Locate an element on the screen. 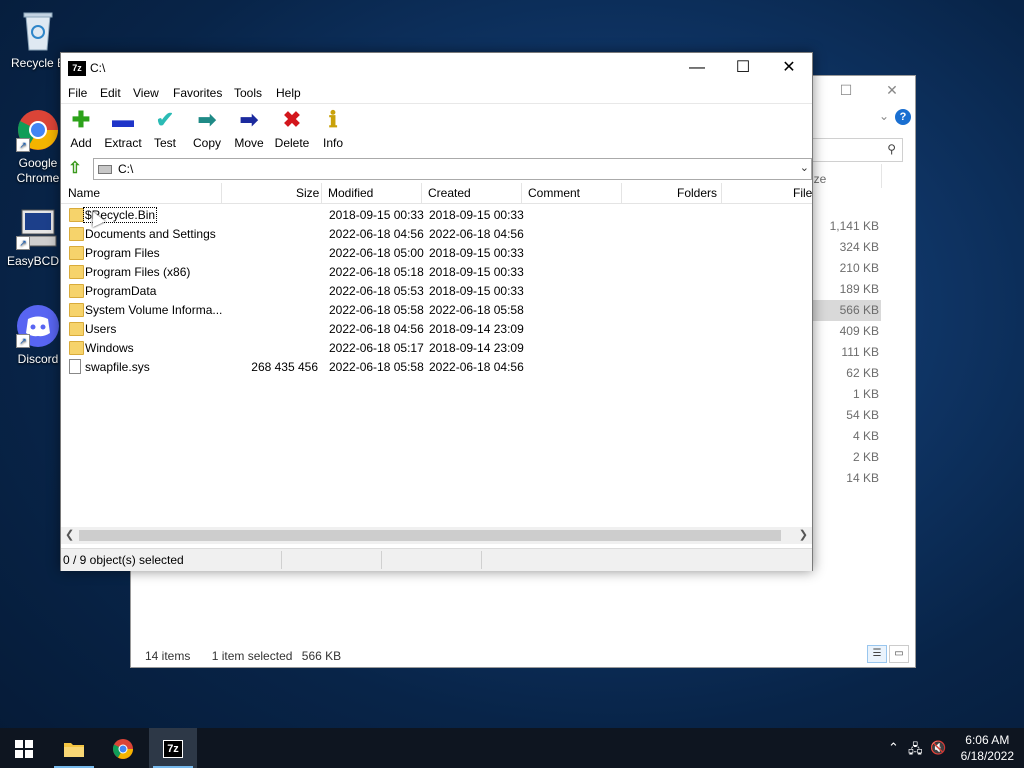  address-text: C:\ is located at coordinates (126, 169).